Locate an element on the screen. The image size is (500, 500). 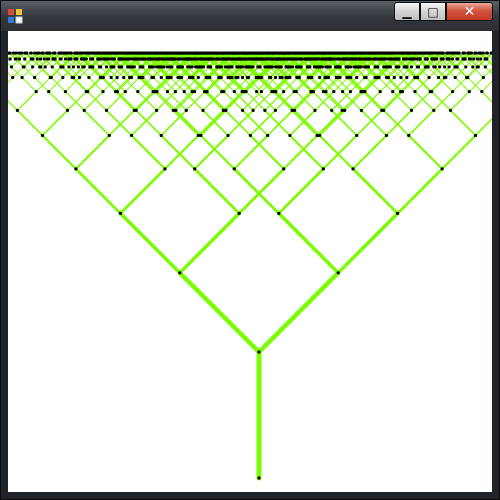
app-icon is located at coordinates (15, 16).